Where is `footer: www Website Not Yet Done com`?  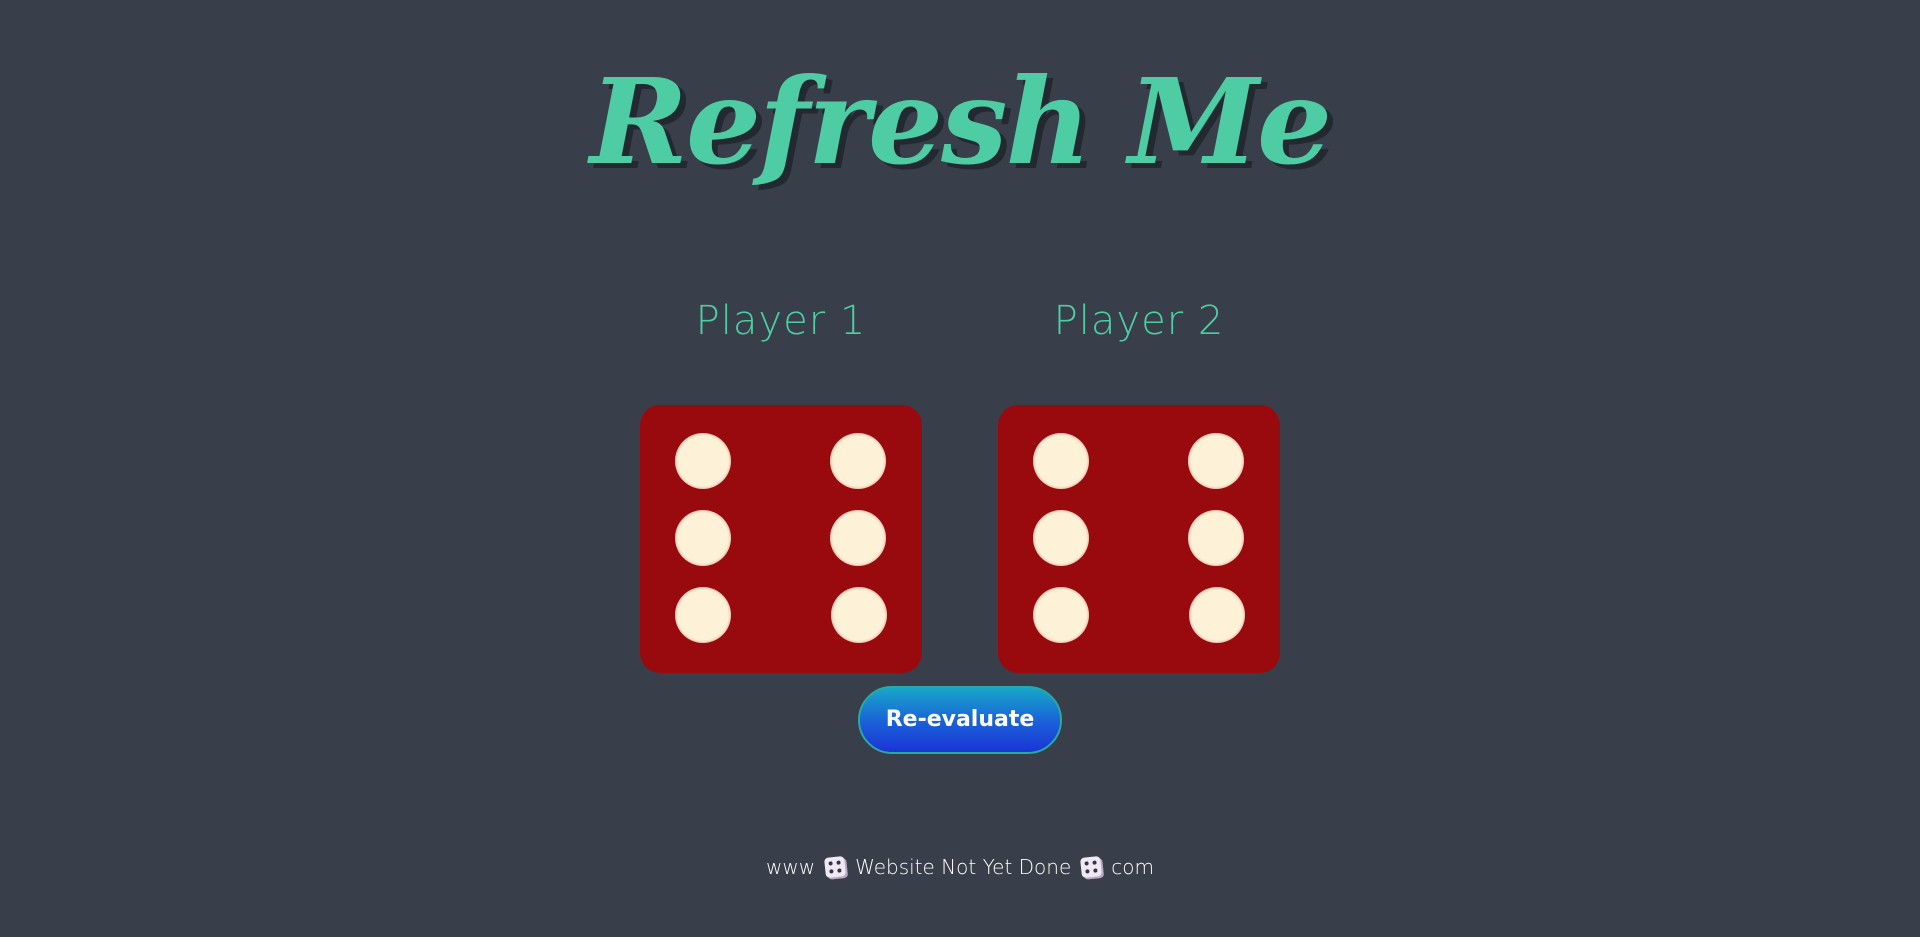 footer: www Website Not Yet Done com is located at coordinates (960, 867).